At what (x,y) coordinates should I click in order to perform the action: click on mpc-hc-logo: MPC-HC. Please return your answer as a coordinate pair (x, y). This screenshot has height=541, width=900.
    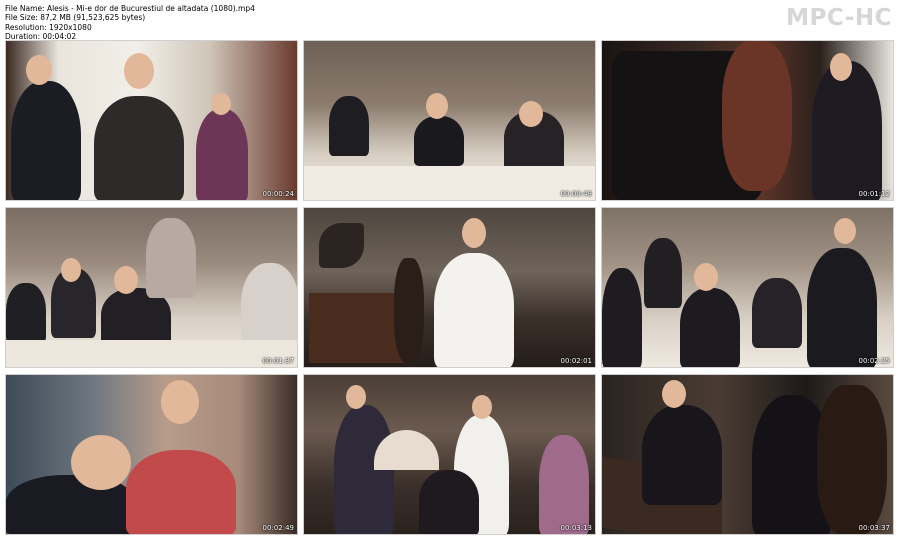
    Looking at the image, I should click on (839, 18).